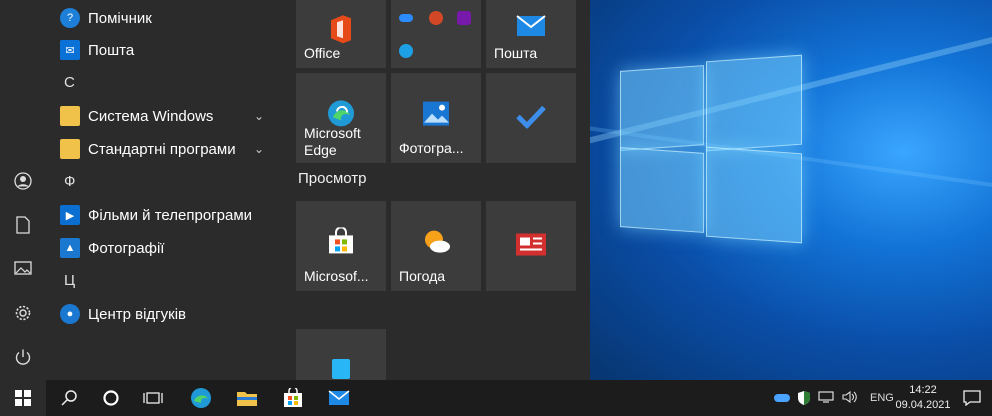 This screenshot has height=416, width=992. I want to click on tile-group-title: Просмотр, so click(332, 178).